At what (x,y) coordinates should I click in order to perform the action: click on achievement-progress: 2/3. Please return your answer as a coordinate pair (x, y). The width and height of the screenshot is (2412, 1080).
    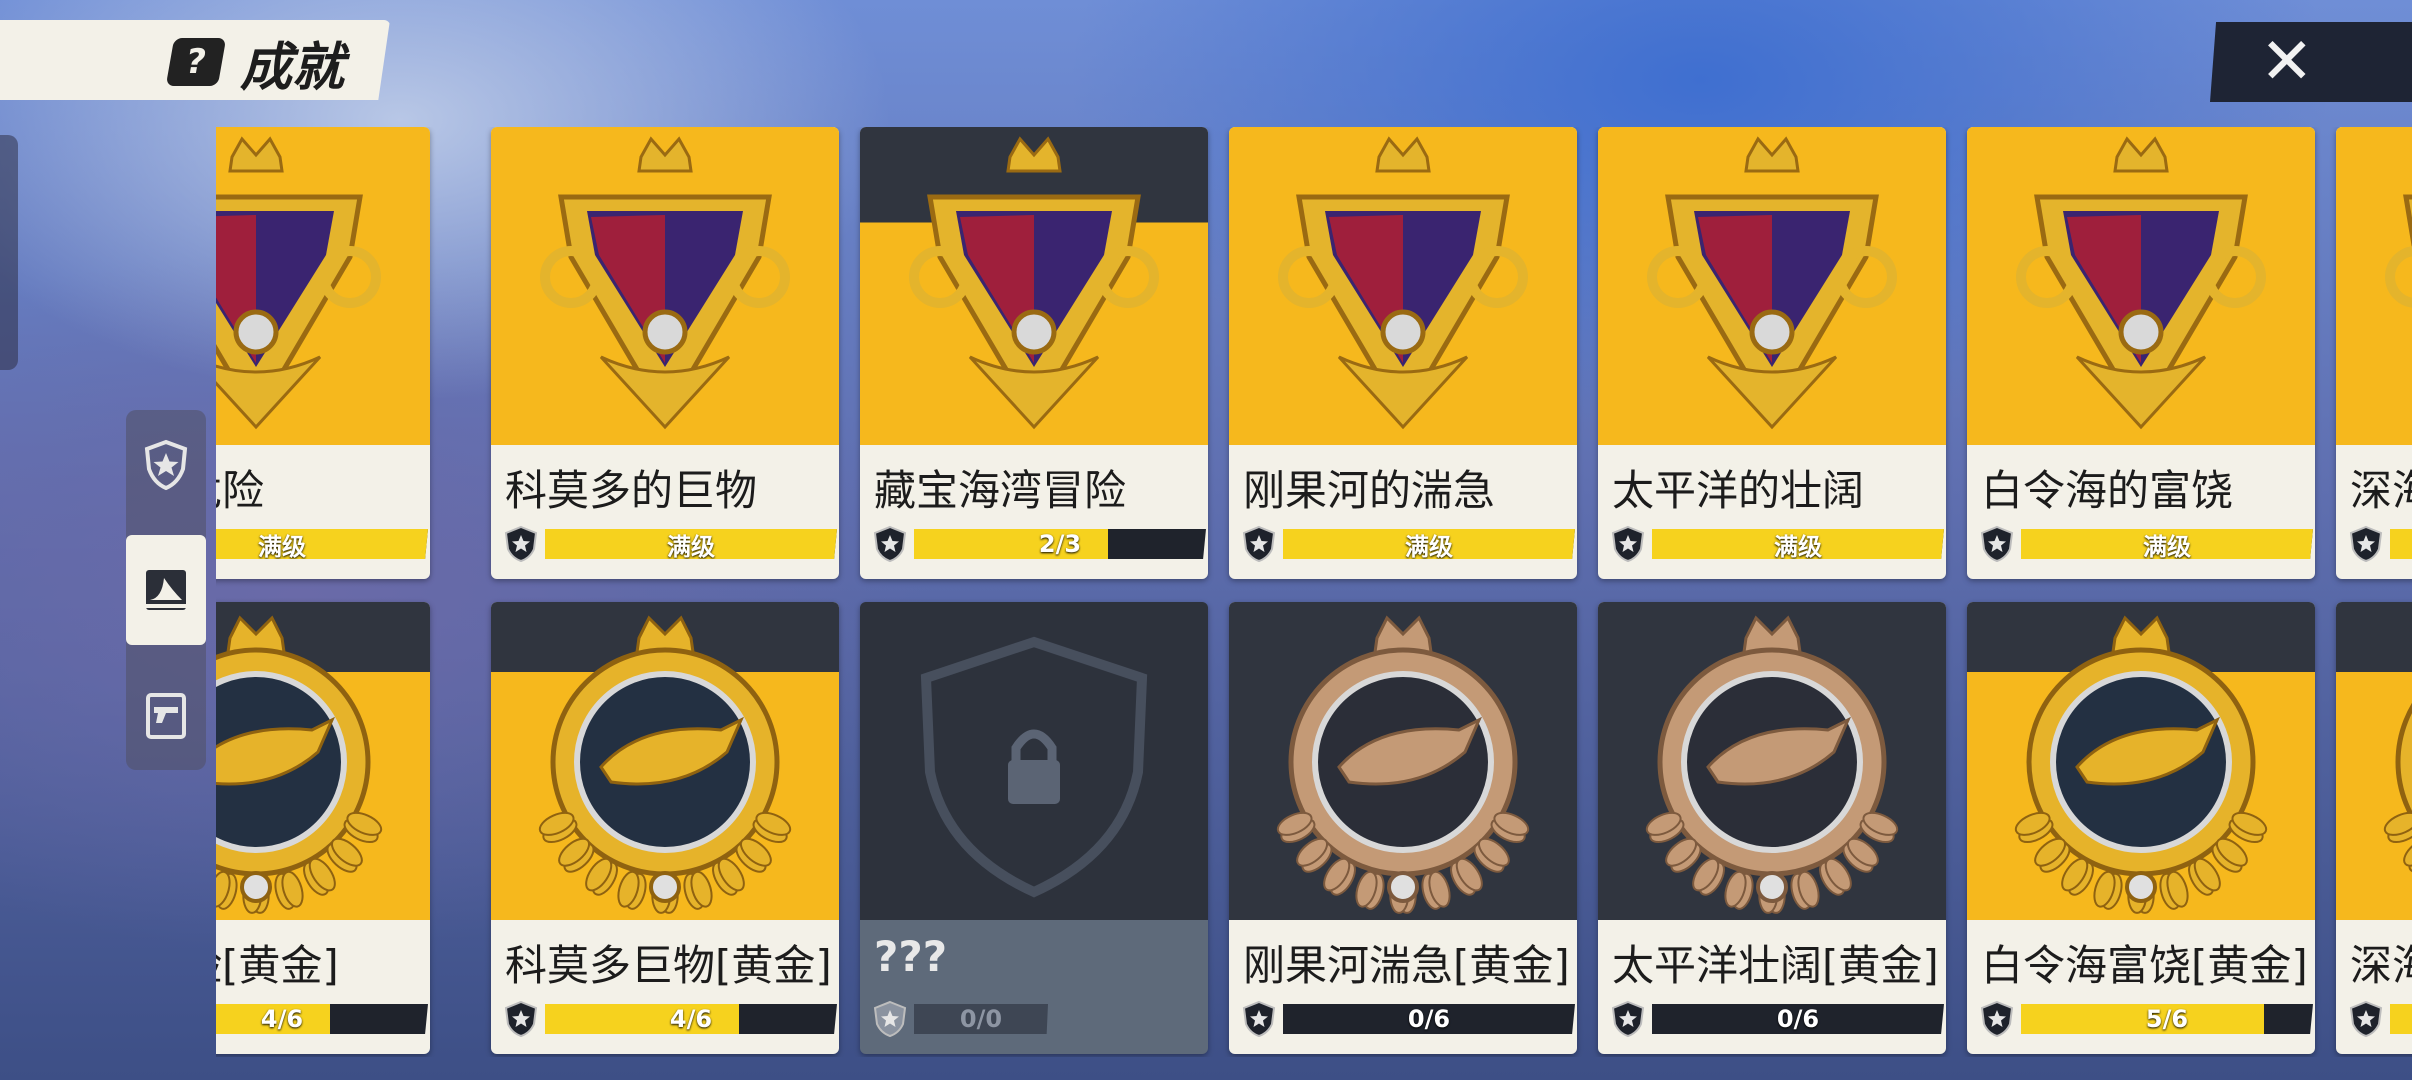
    Looking at the image, I should click on (1039, 544).